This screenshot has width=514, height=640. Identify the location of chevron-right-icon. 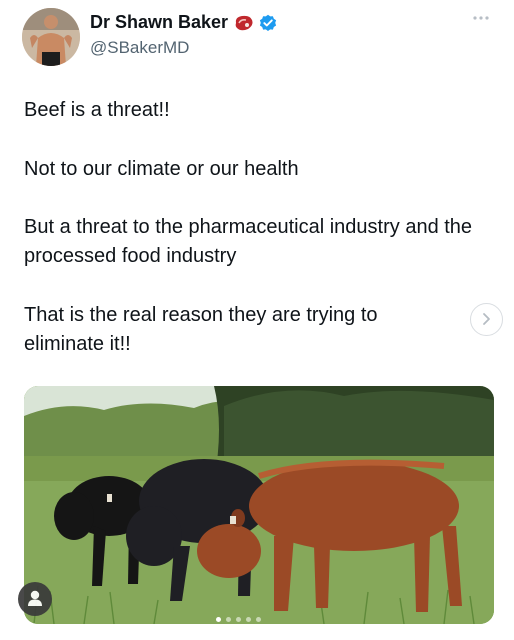
(486, 319).